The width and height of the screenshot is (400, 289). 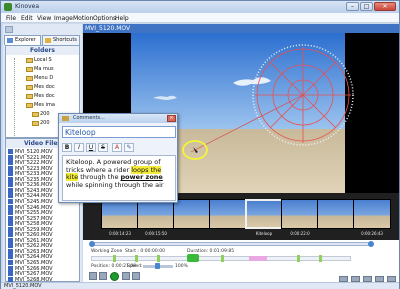 I want to click on playhead-cursor, so click(x=193, y=258).